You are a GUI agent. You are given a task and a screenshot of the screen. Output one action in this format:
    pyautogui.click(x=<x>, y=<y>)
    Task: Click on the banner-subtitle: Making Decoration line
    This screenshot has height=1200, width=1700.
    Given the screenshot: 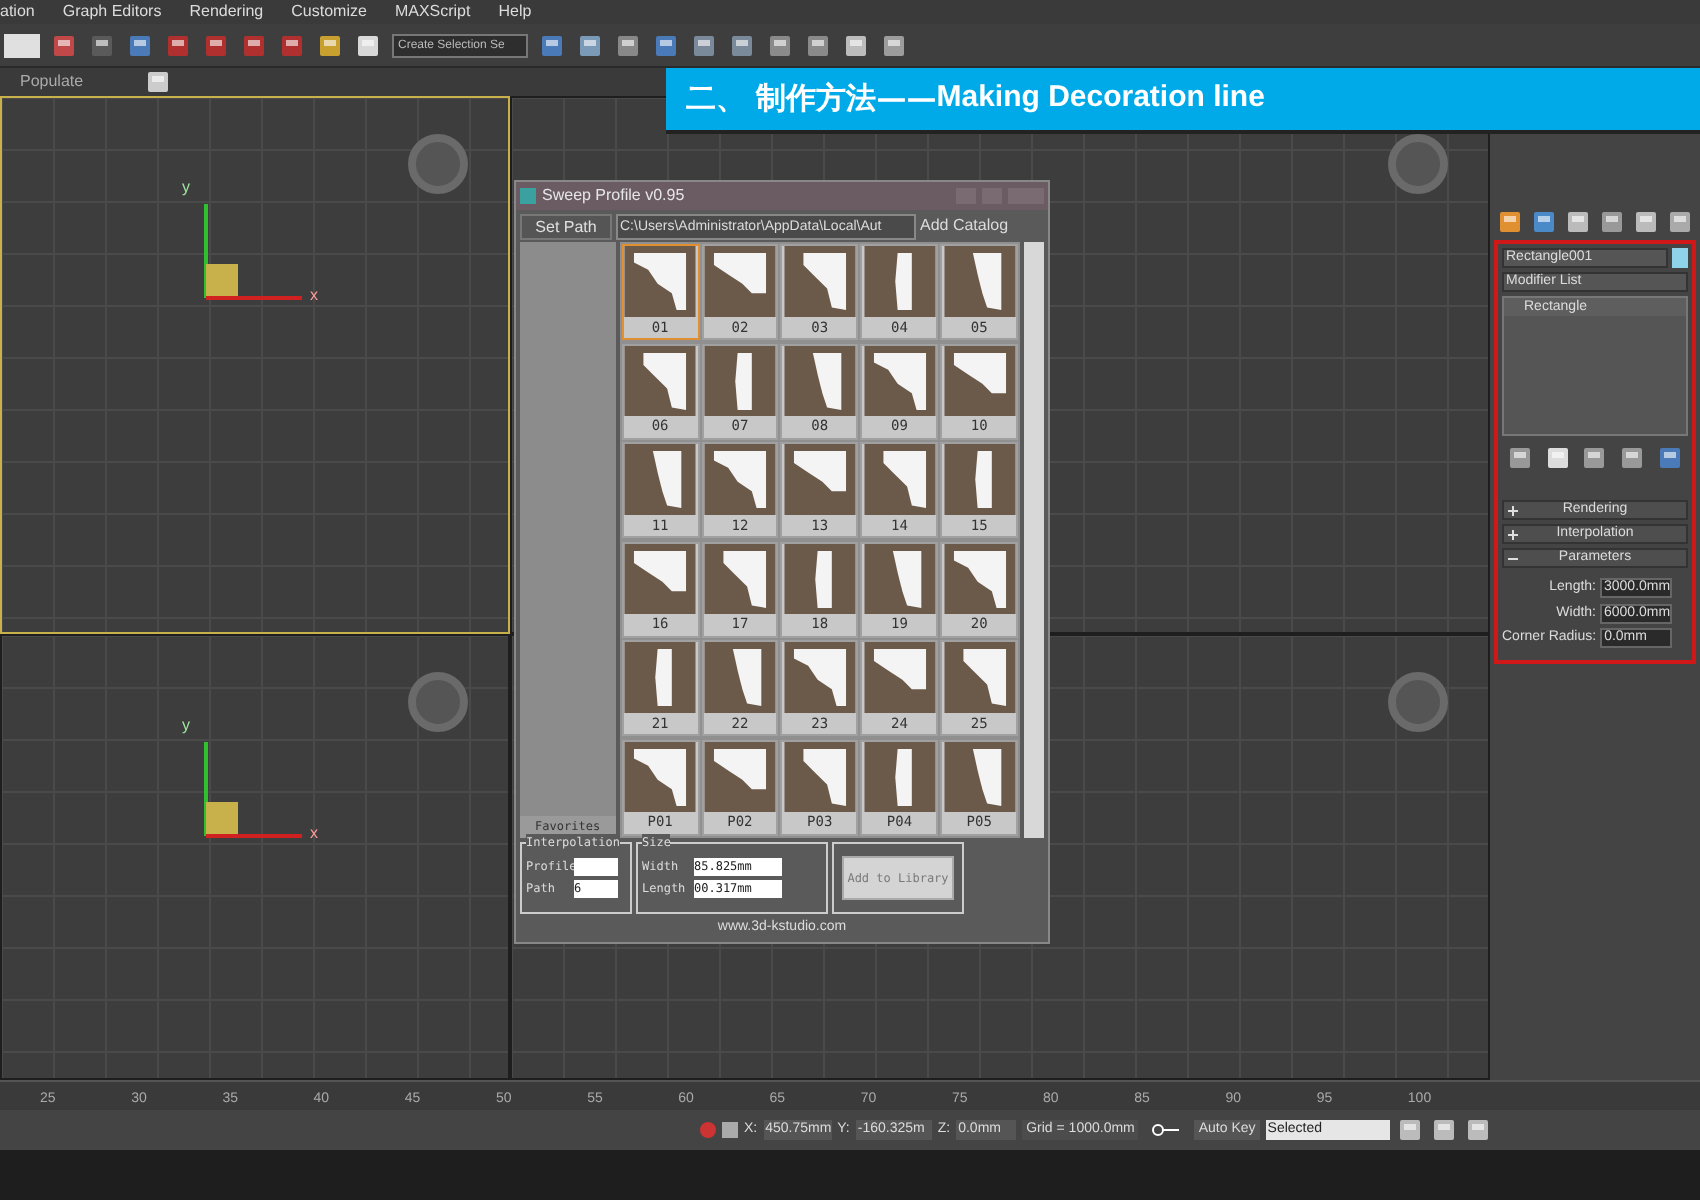 What is the action you would take?
    pyautogui.click(x=1100, y=98)
    